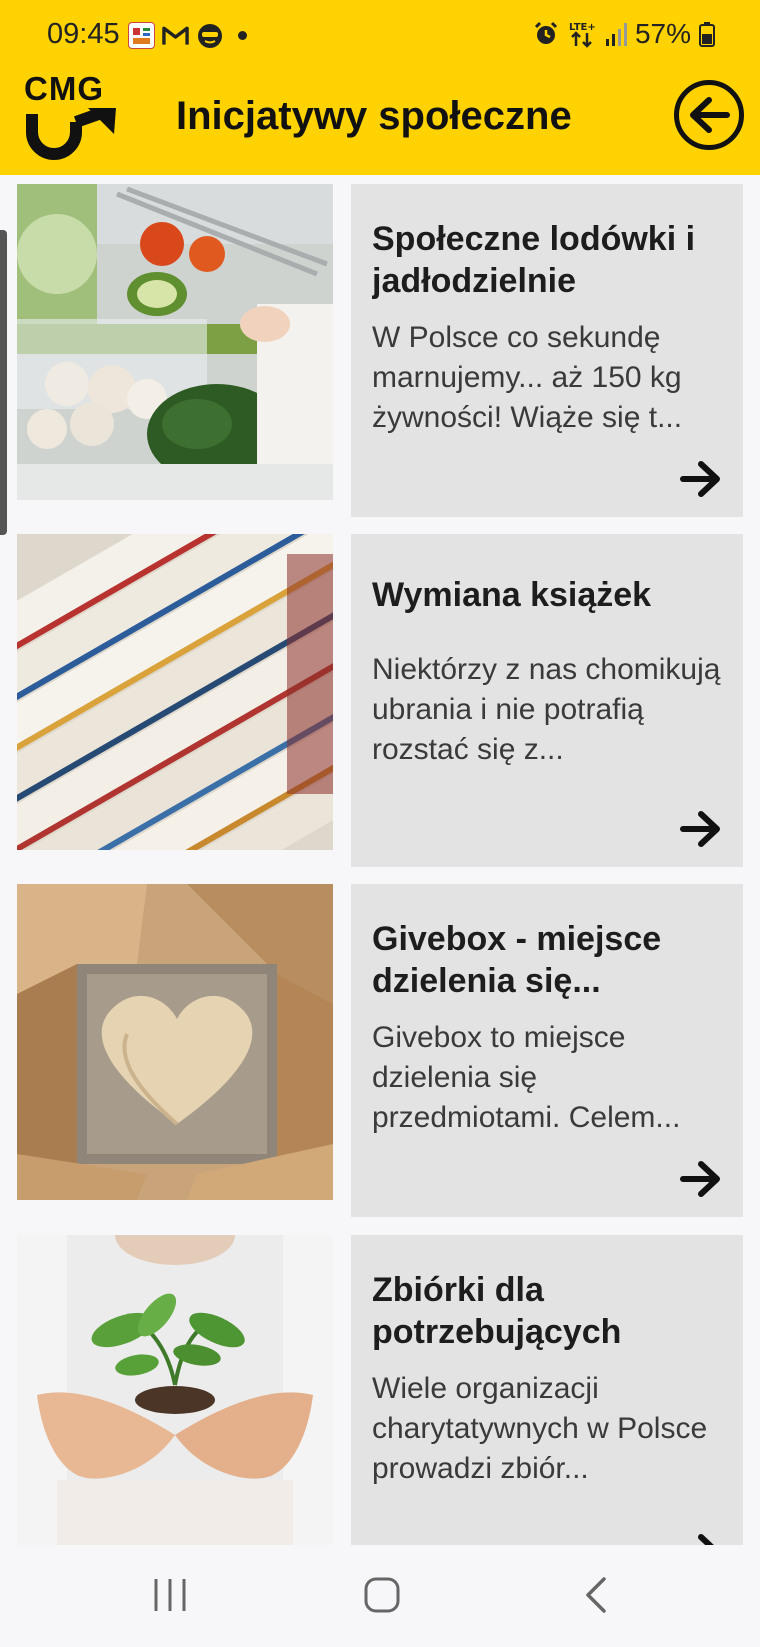 The image size is (760, 1647). I want to click on status-right: LTE+ 57%, so click(624, 34).